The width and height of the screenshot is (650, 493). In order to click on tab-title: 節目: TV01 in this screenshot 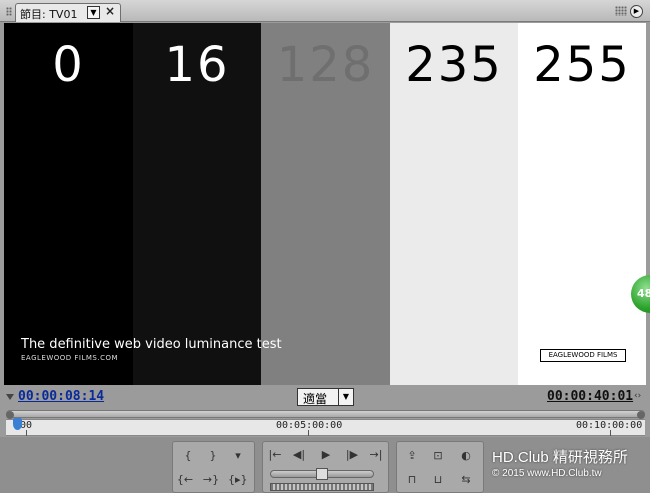, I will do `click(49, 14)`.